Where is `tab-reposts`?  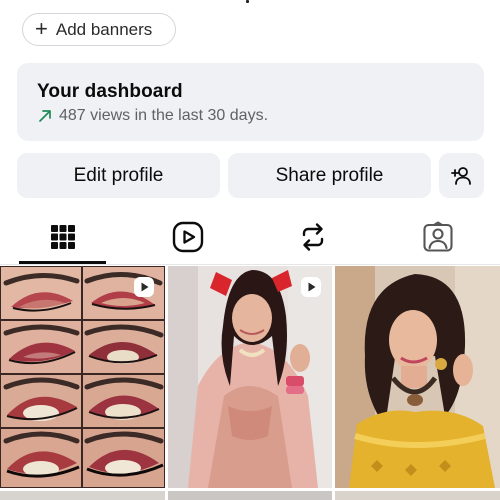 tab-reposts is located at coordinates (312, 236).